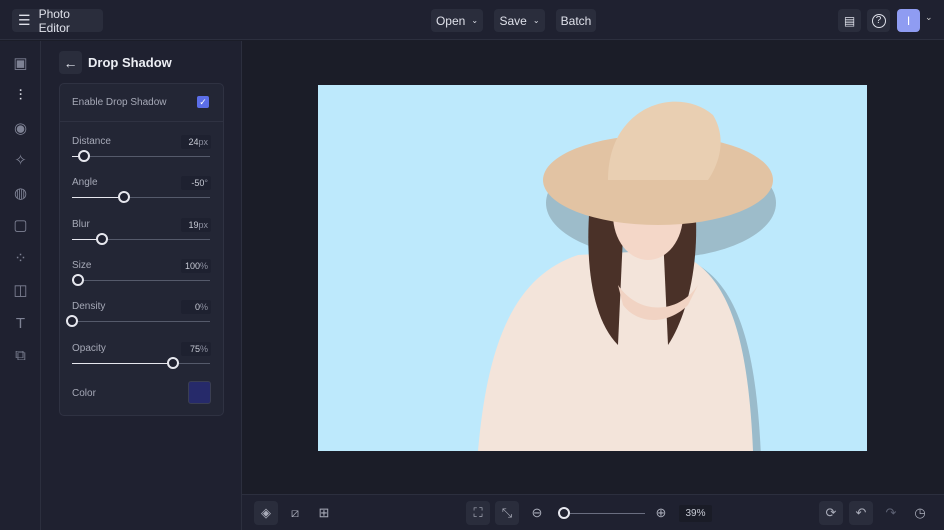 The height and width of the screenshot is (530, 944). What do you see at coordinates (203, 102) in the screenshot?
I see `enable-checkbox: ✓` at bounding box center [203, 102].